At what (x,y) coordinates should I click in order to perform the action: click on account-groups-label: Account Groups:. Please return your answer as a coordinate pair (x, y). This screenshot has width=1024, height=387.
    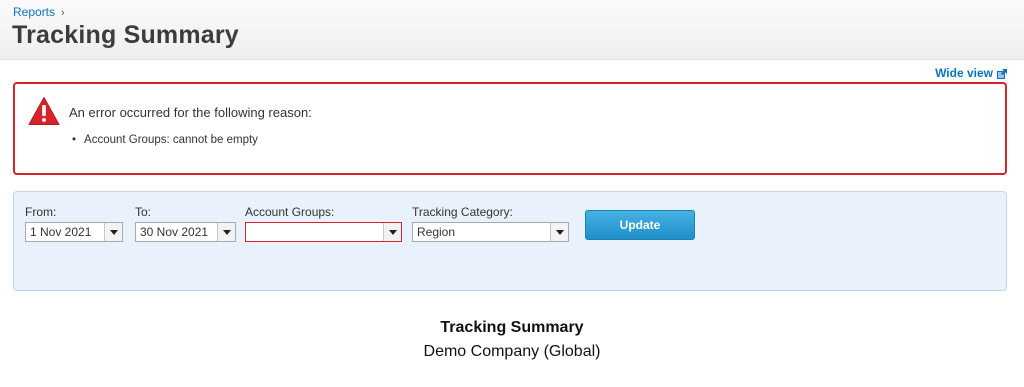
    Looking at the image, I should click on (290, 212).